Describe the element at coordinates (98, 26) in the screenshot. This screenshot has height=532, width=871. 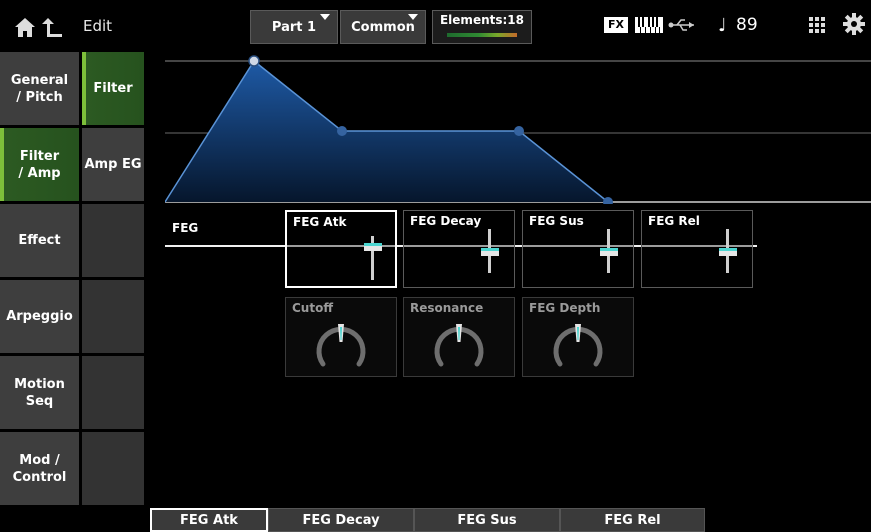
I see `edit-label: Edit` at that location.